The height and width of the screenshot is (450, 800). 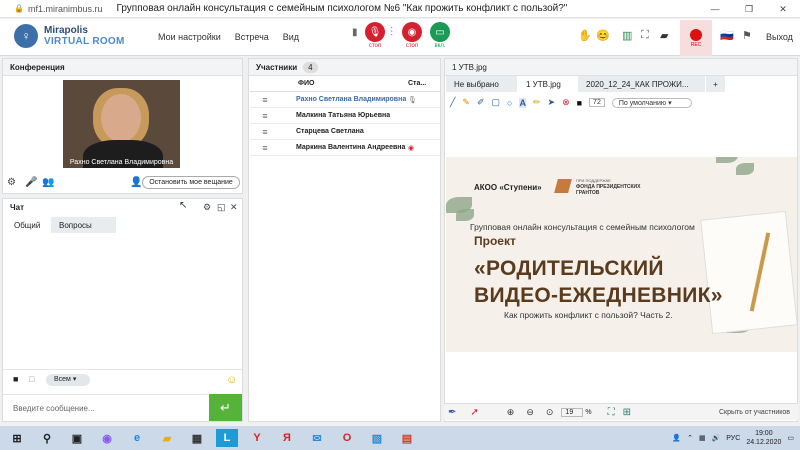 I want to click on fit-screen-icon: ⛶, so click(x=611, y=412).